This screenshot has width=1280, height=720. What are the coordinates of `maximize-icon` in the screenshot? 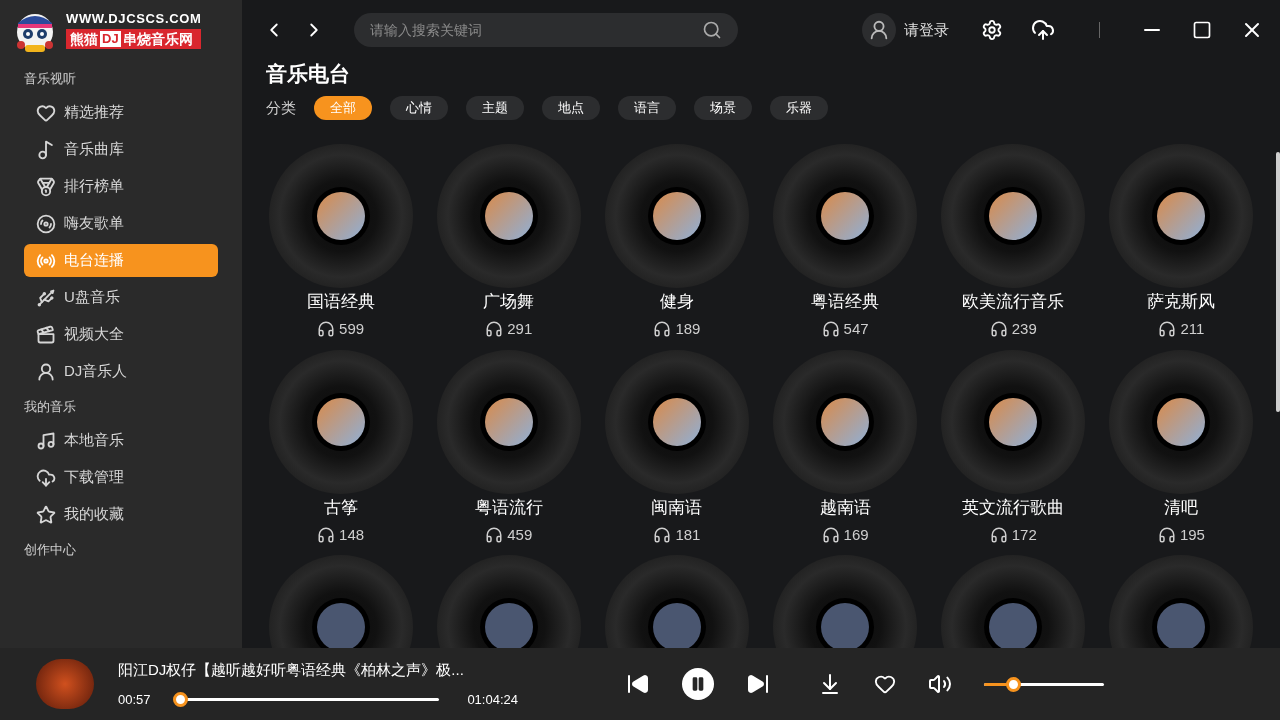 It's located at (1202, 30).